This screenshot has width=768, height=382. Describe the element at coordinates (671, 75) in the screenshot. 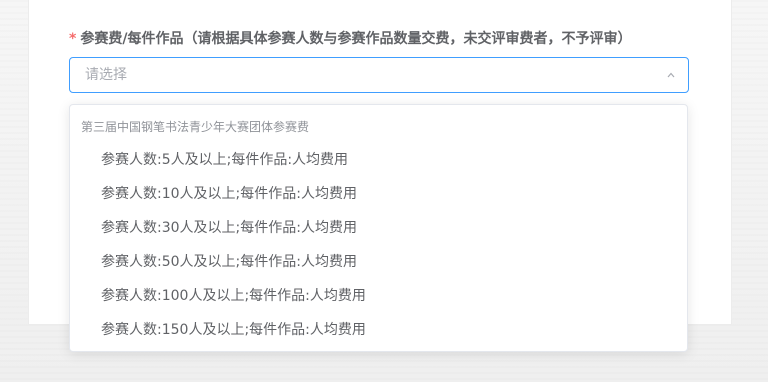

I see `chevron-up-icon` at that location.